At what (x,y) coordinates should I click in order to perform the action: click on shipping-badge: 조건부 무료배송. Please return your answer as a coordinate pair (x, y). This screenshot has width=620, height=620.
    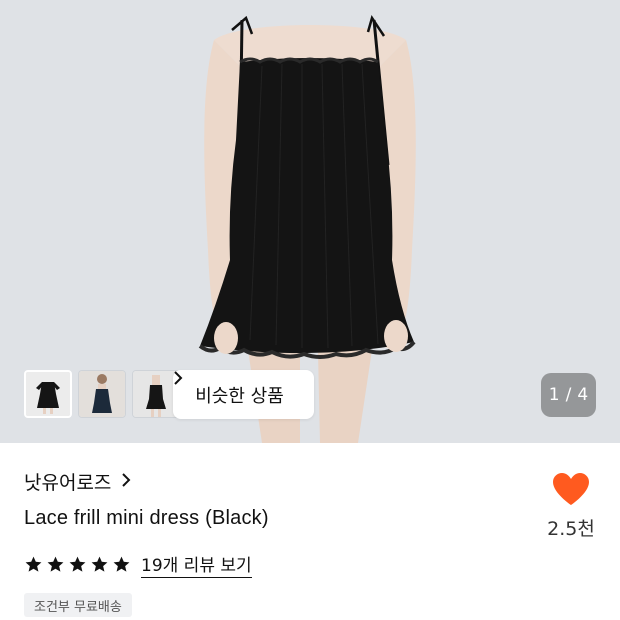
    Looking at the image, I should click on (78, 605).